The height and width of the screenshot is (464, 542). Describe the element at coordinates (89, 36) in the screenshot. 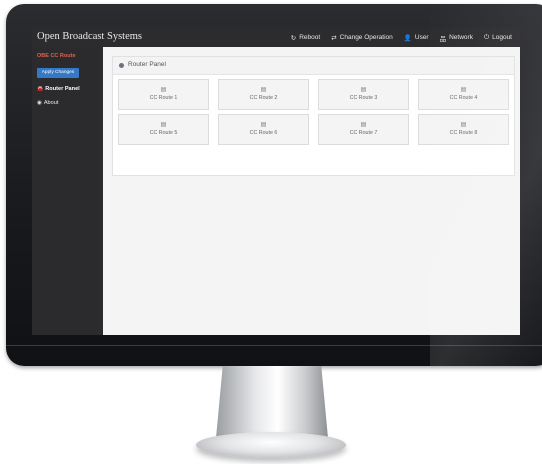

I see `brand-title: Open Broadcast Systems` at that location.